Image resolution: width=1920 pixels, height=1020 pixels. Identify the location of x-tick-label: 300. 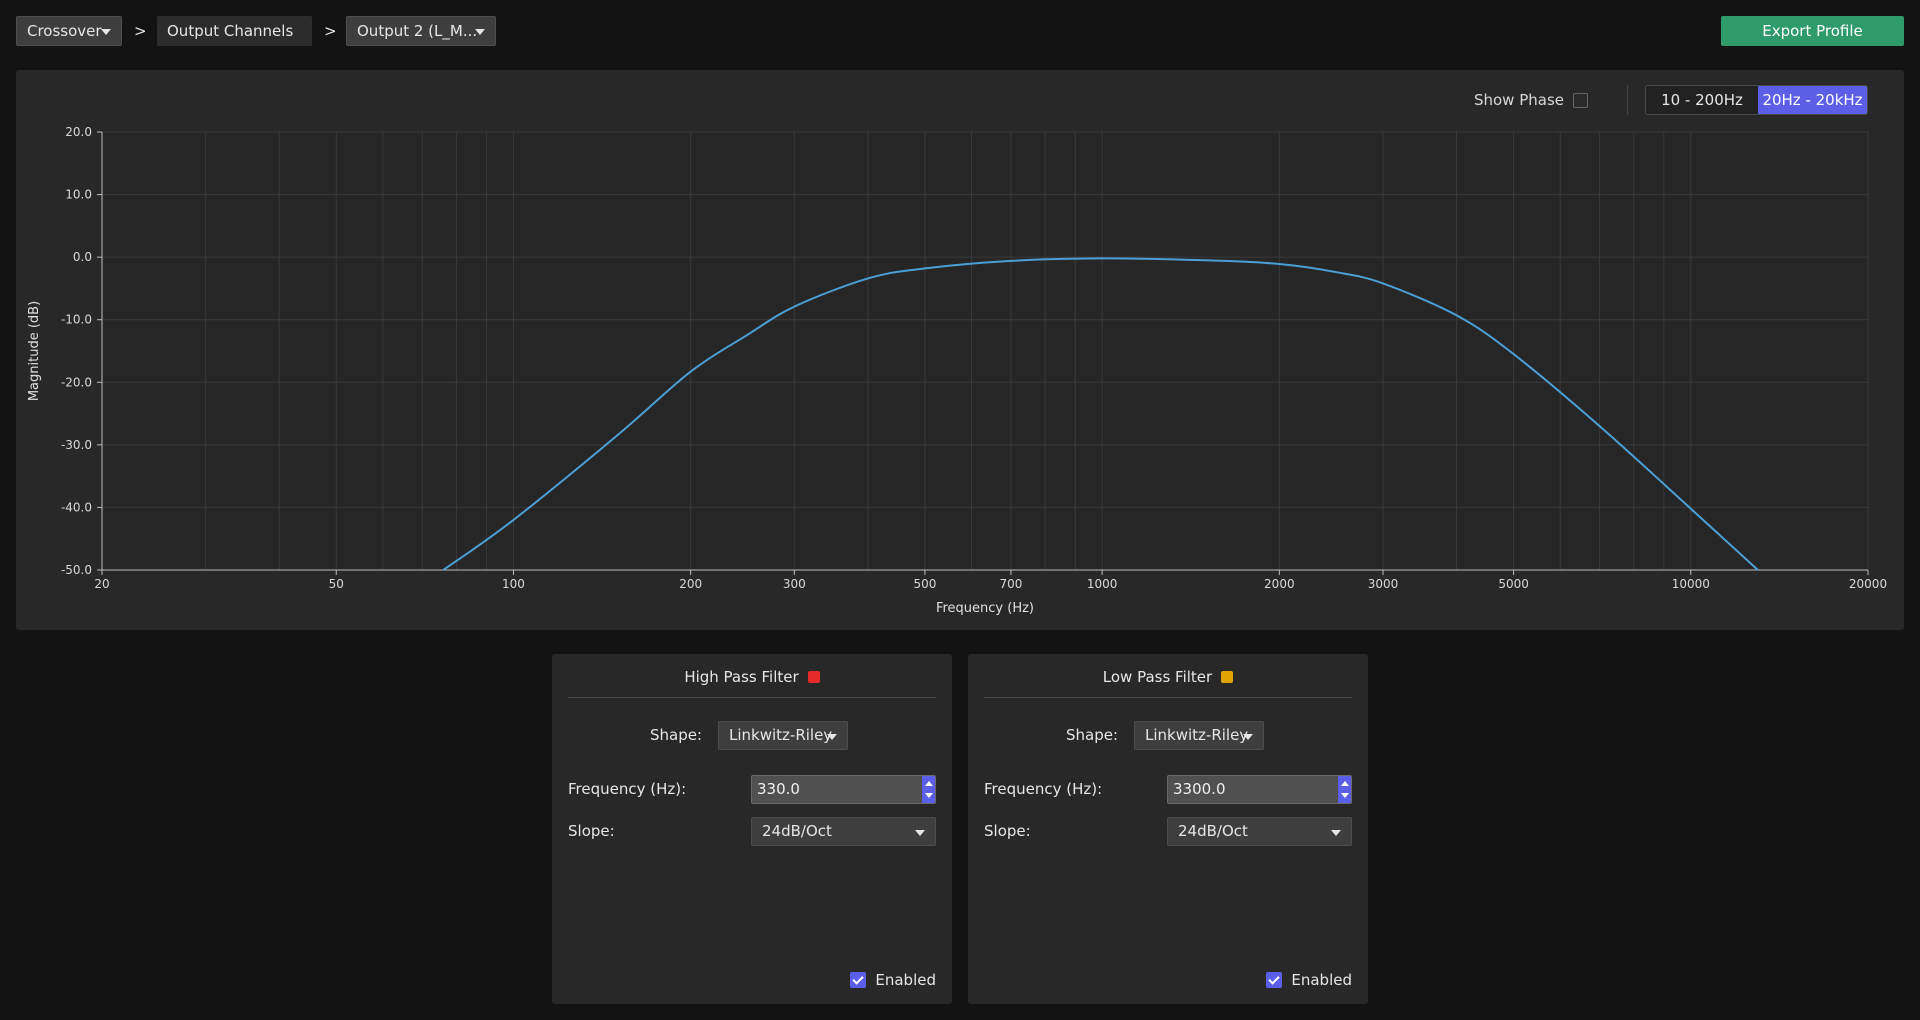
(794, 584).